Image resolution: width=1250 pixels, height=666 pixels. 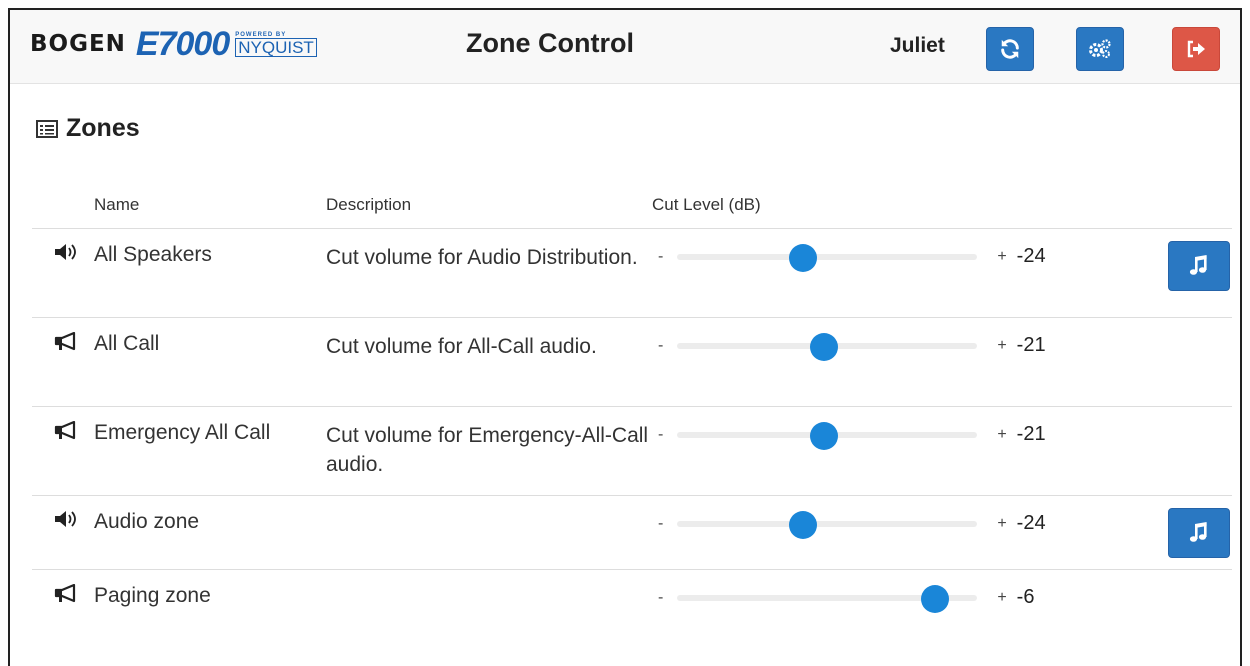 I want to click on section-title: Zones, so click(x=88, y=128).